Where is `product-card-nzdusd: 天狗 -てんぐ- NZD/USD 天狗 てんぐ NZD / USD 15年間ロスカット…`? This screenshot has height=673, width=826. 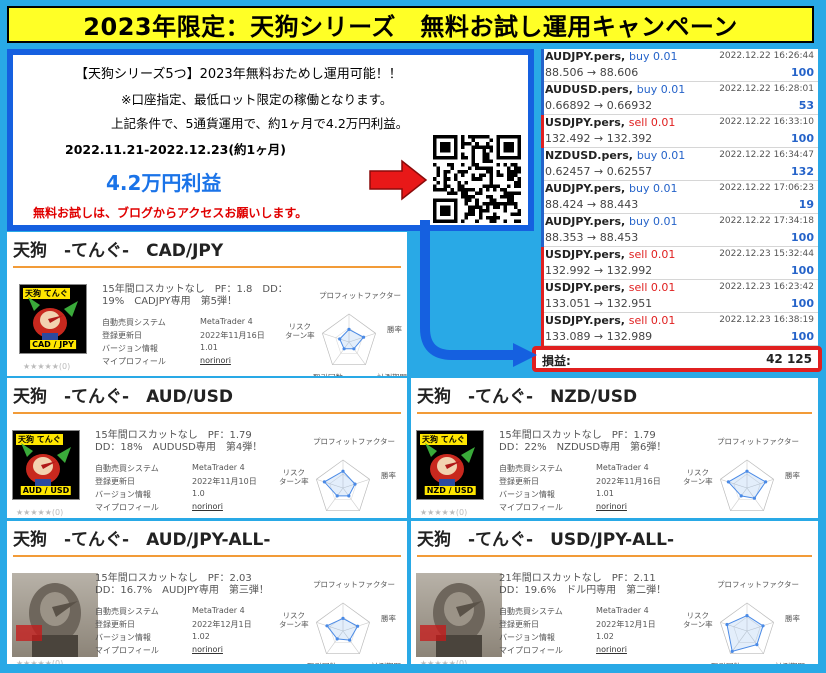
product-card-nzdusd: 天狗 -てんぐ- NZD/USD 天狗 てんぐ NZD / USD 15年間ロスカット… is located at coordinates (614, 448).